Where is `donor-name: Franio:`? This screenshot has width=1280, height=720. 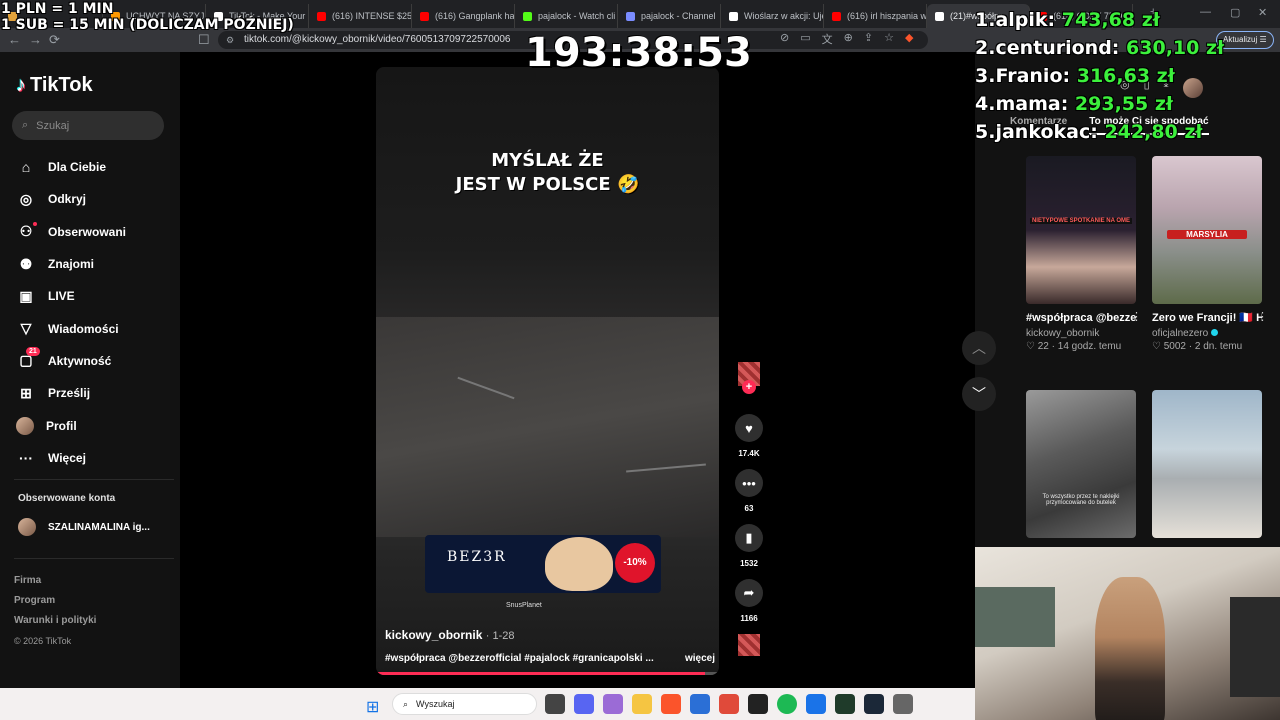 donor-name: Franio: is located at coordinates (1033, 76).